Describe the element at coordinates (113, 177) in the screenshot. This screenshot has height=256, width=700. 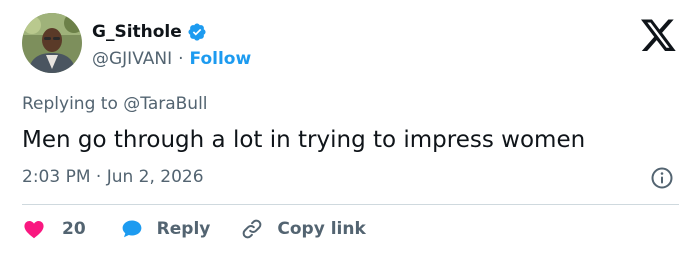
I see `tweet-timestamp: 2:03 PM · Jun 2, 2026` at that location.